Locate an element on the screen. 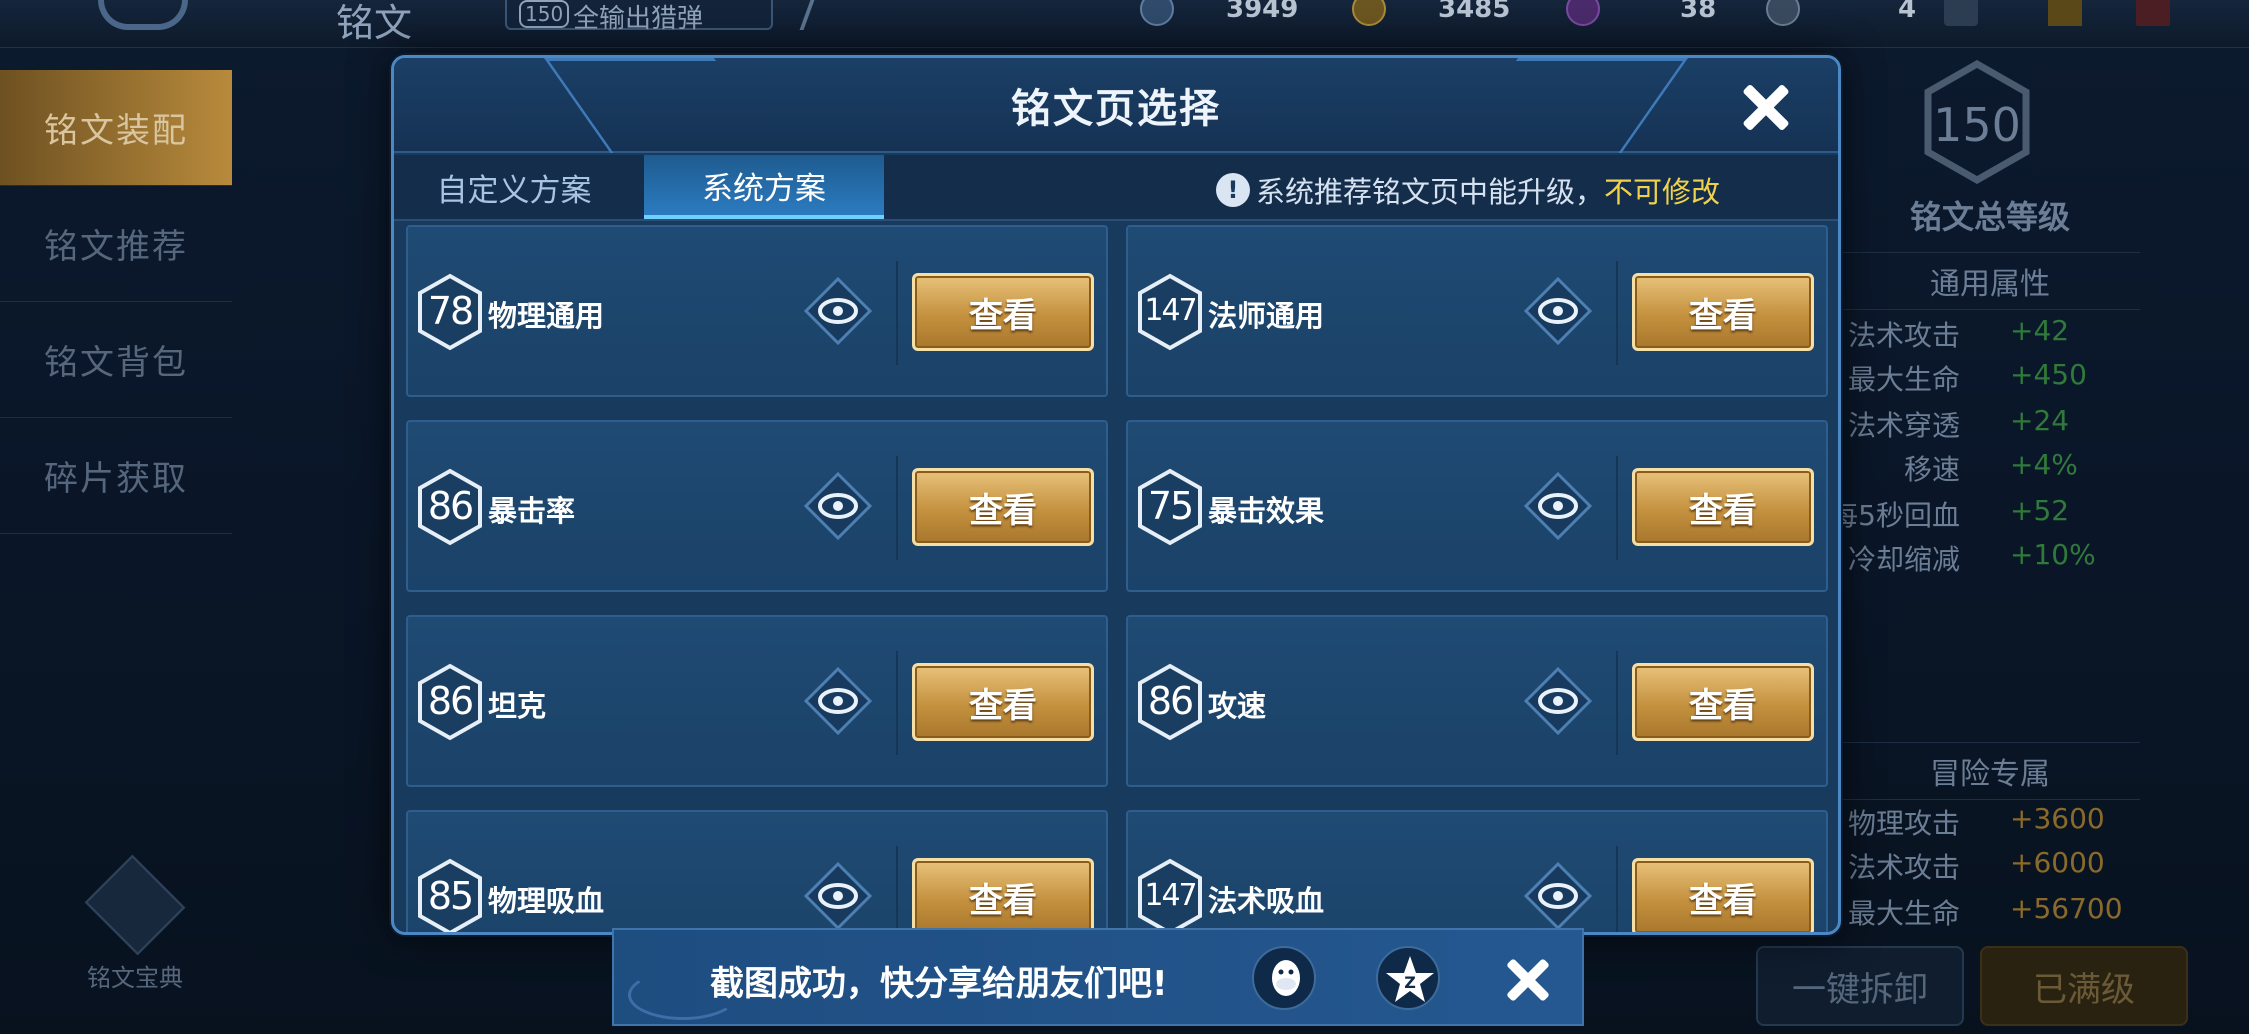 Image resolution: width=2249 pixels, height=1034 pixels. plan-selector: 150 全输出猎弹 is located at coordinates (639, 17).